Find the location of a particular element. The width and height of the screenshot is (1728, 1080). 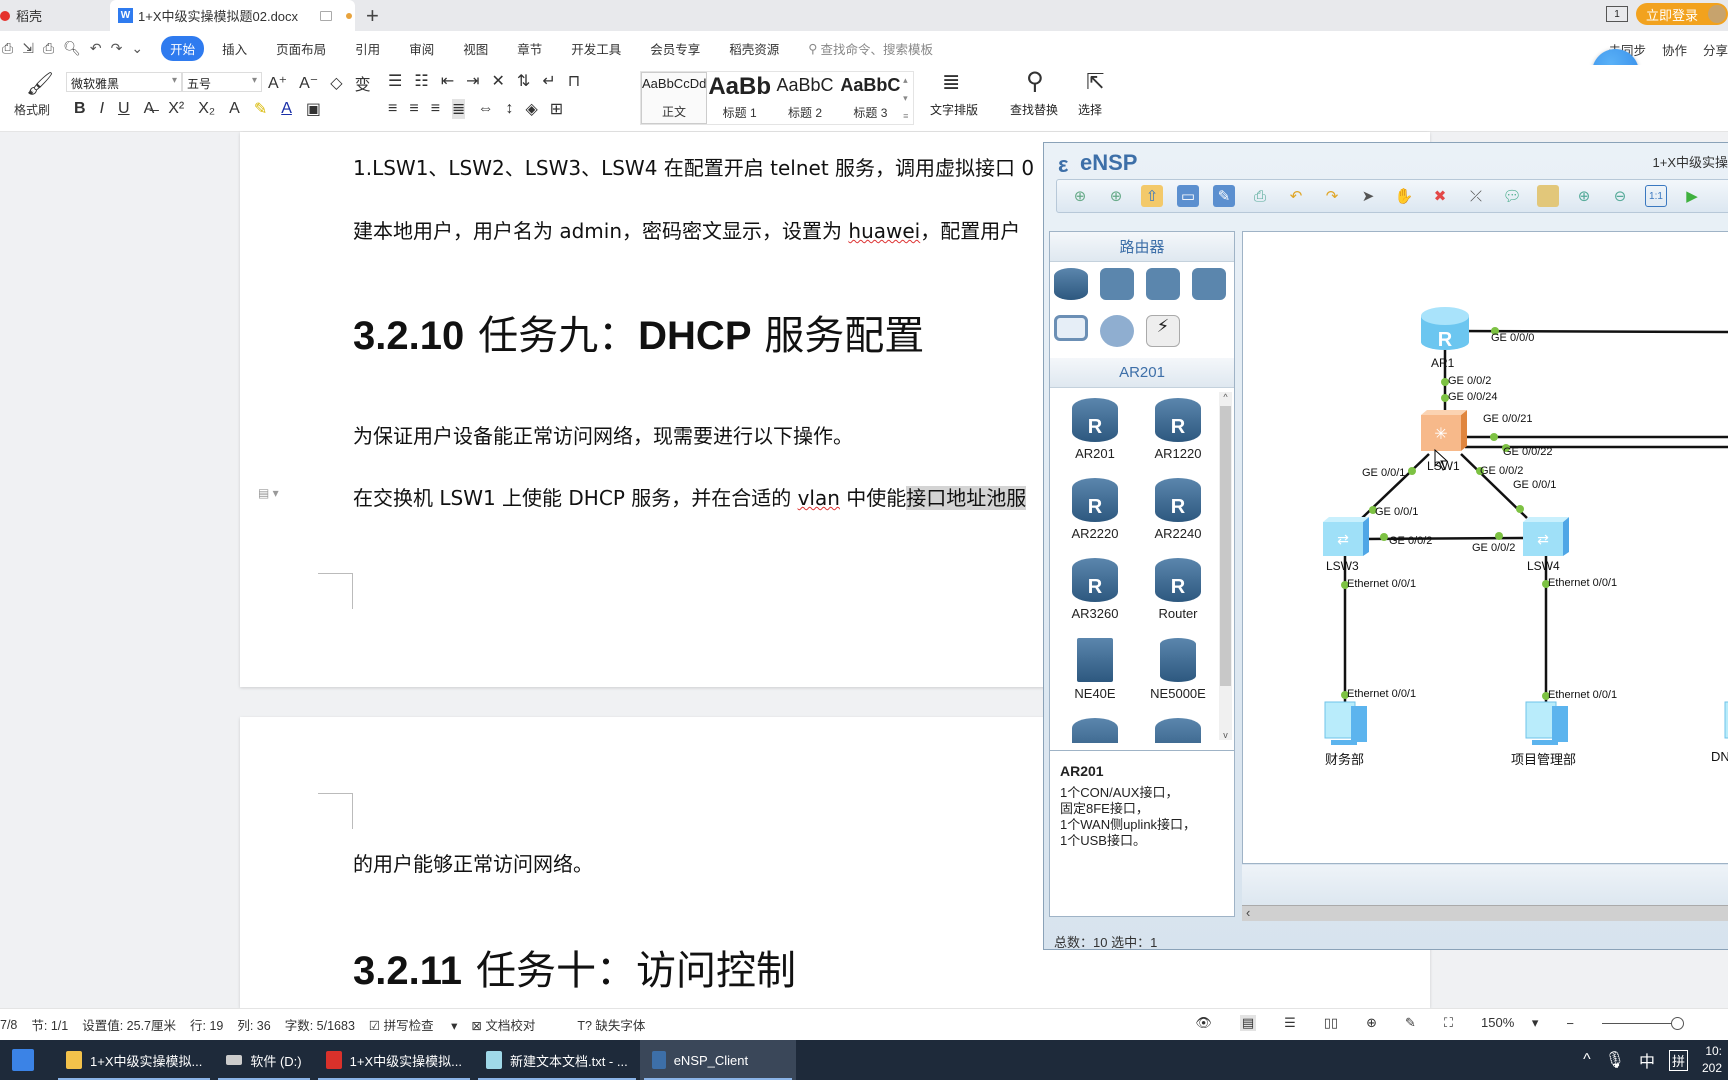

command-search: ⚲ 查找命令、搜索模板 is located at coordinates (885, 48).